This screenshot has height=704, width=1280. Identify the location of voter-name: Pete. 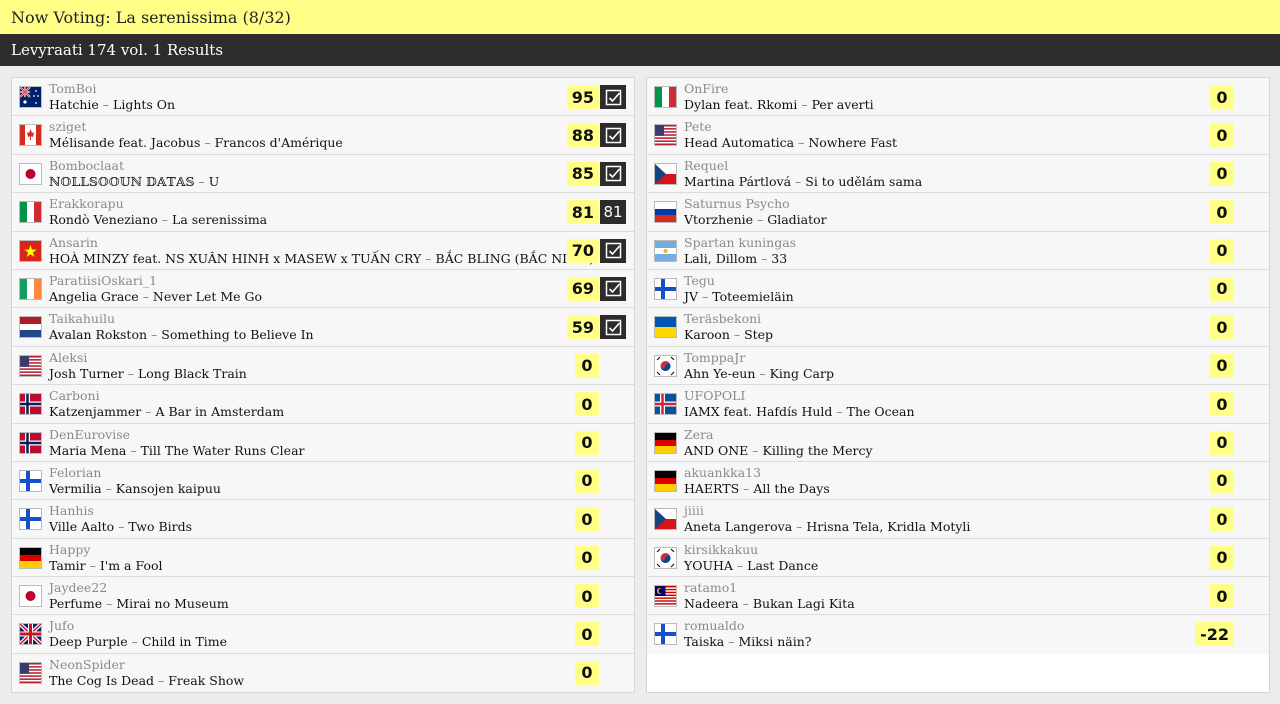
(698, 127).